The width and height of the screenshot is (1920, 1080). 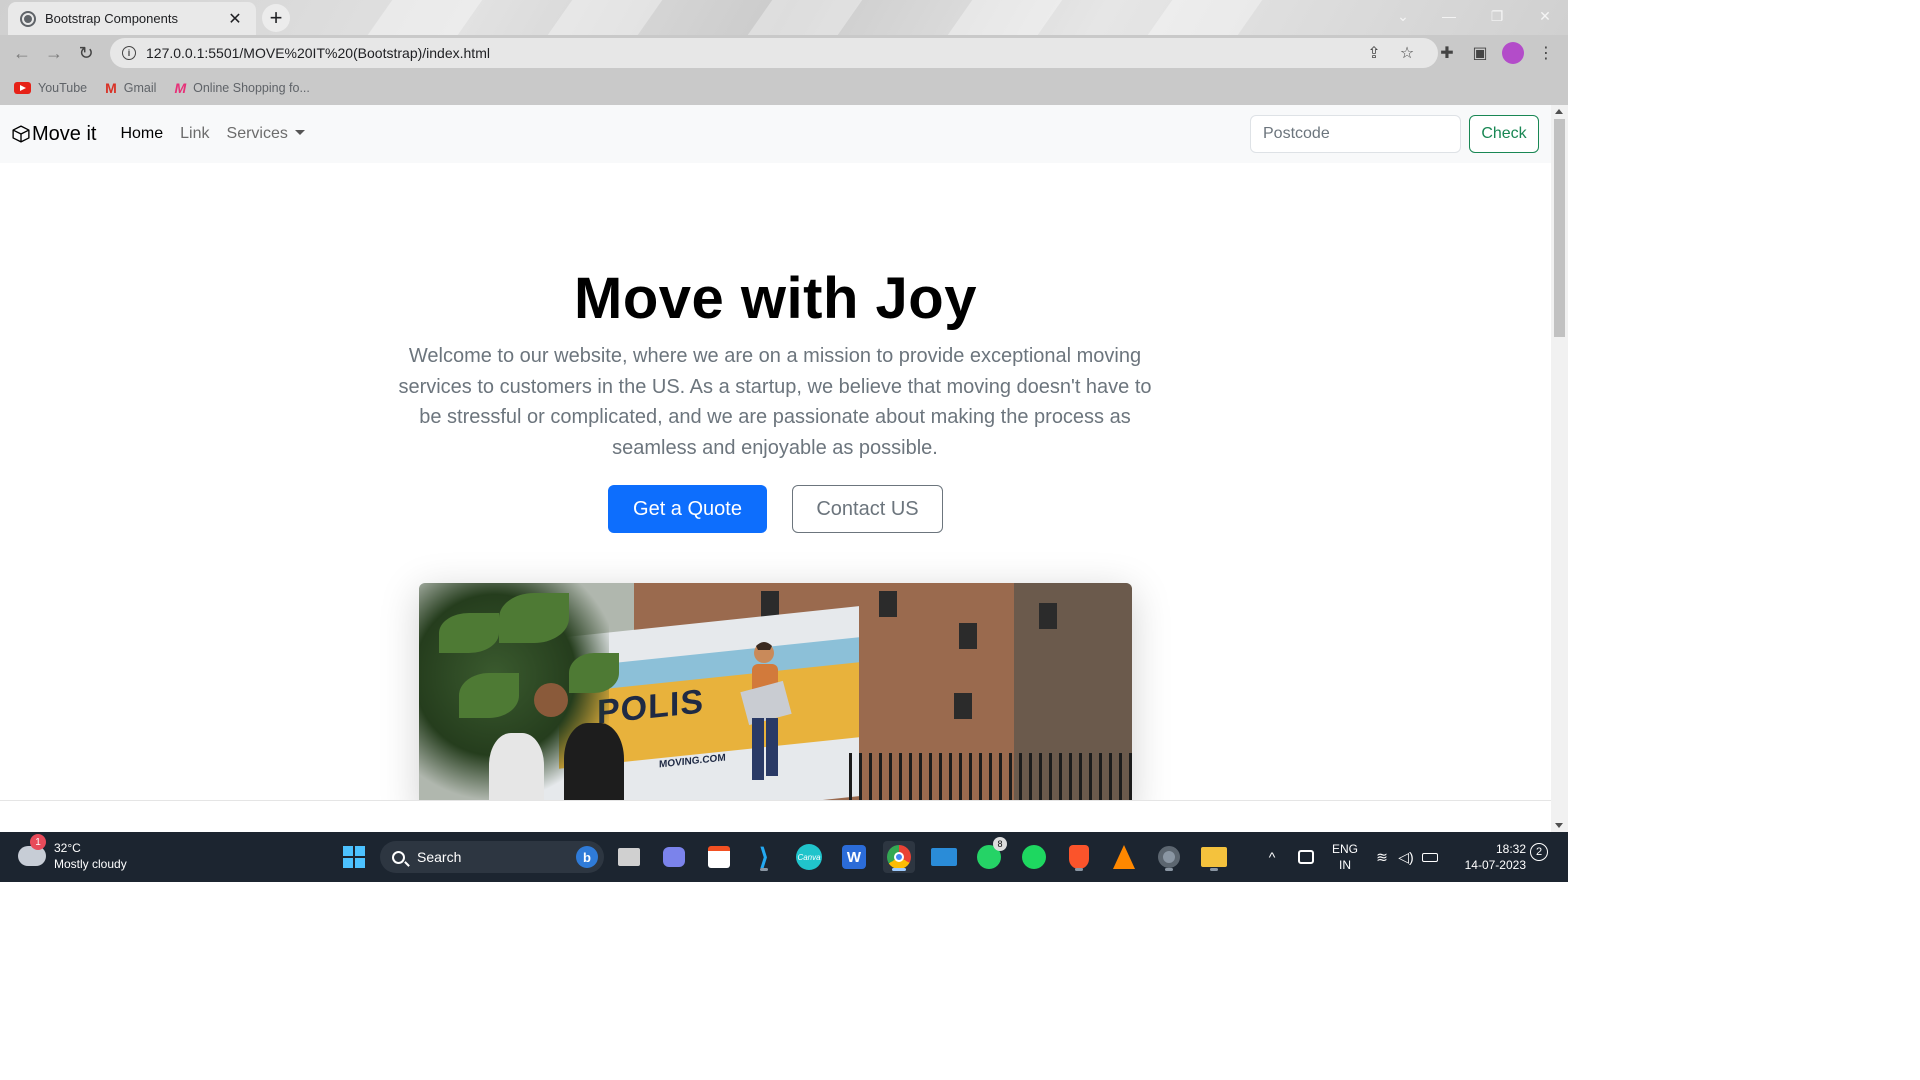 I want to click on weather-widget: 1 32°C Mostly cloudy, so click(x=72, y=853).